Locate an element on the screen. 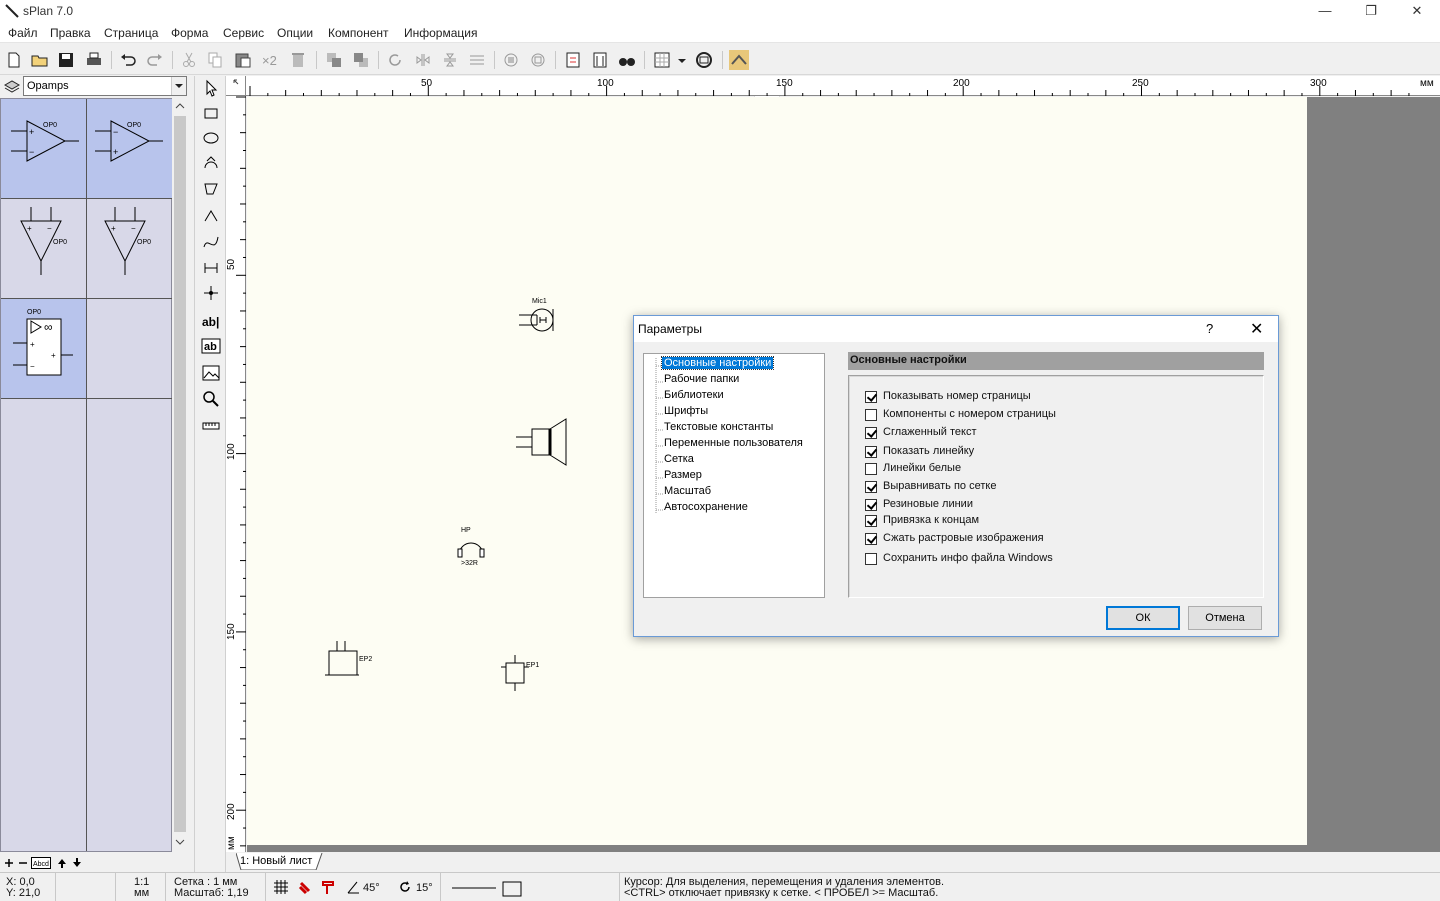  select-arrow-icon is located at coordinates (211, 88).